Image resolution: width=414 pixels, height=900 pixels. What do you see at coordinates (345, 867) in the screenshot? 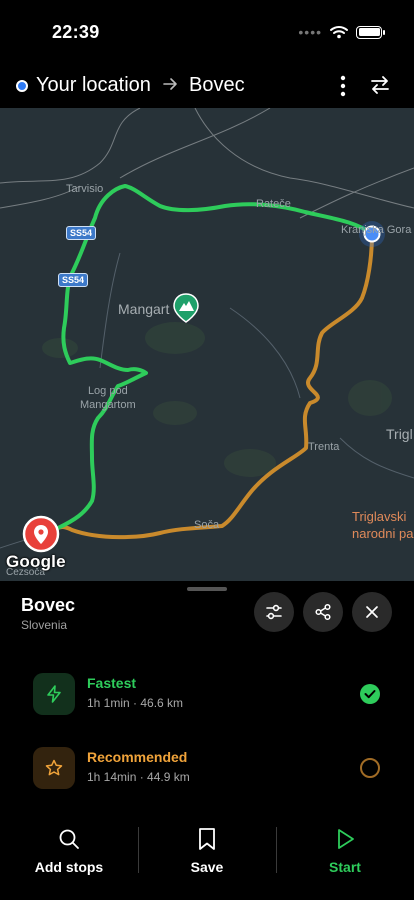
I see `start-label: Start` at bounding box center [345, 867].